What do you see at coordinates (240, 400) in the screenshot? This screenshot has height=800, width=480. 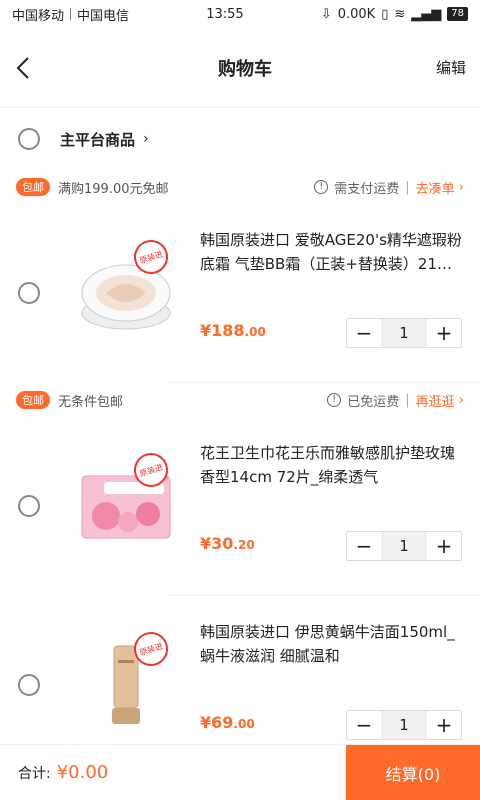 I see `store-header: 包邮 无条件包邮 ! 已免运费 | 再逛逛 ›` at bounding box center [240, 400].